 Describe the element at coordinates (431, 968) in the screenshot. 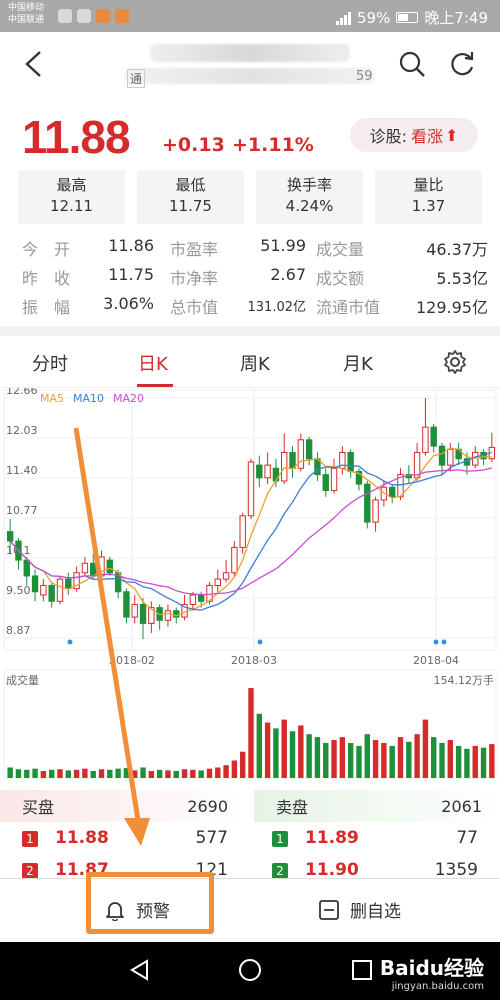

I see `watermark-brand: Baidu经验` at that location.